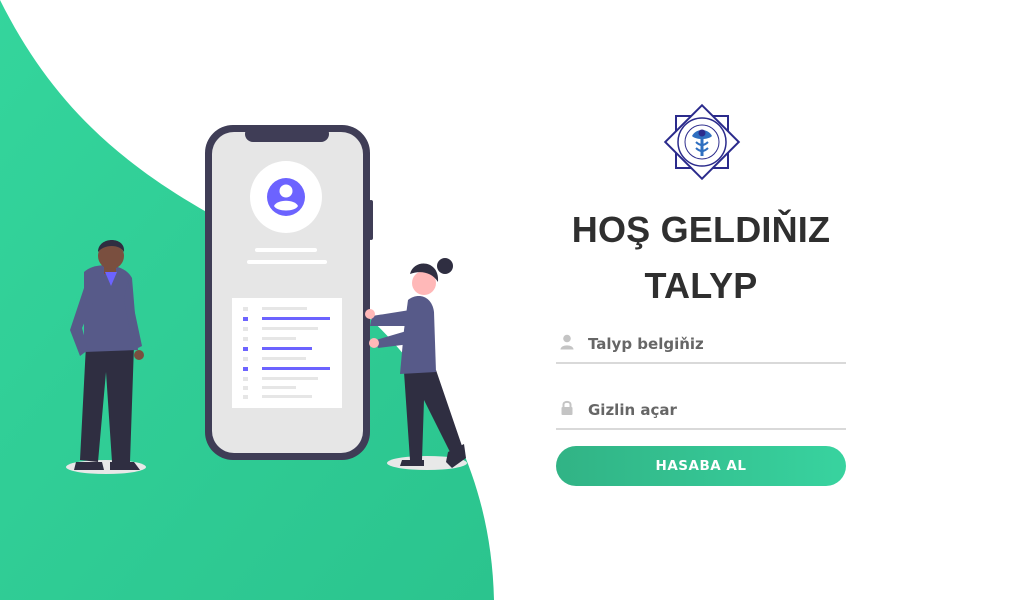  I want to click on lock-icon, so click(567, 407).